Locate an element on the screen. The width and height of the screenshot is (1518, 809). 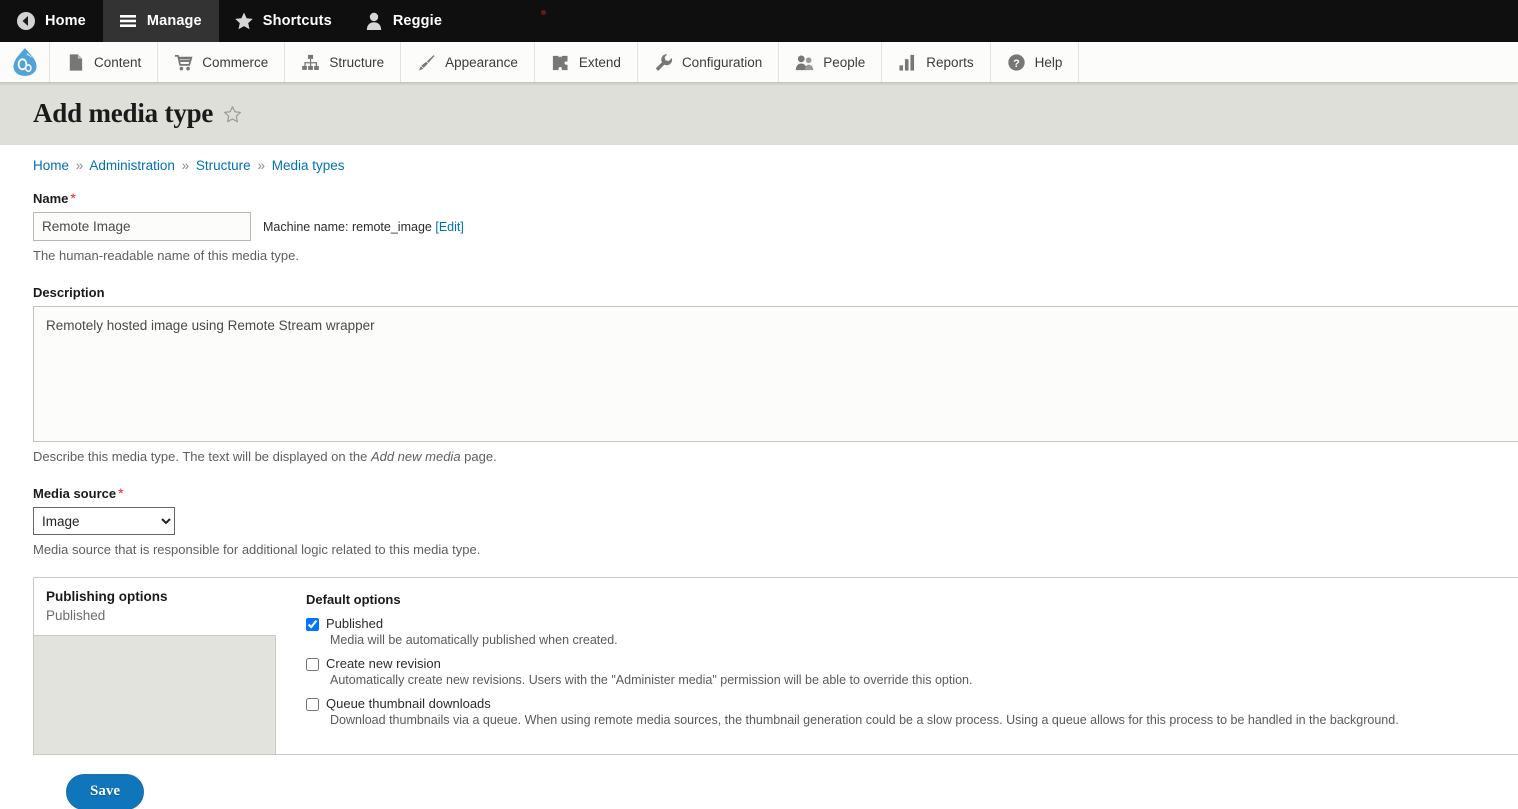
vertical-tab-title: Publishing options is located at coordinates (107, 596).